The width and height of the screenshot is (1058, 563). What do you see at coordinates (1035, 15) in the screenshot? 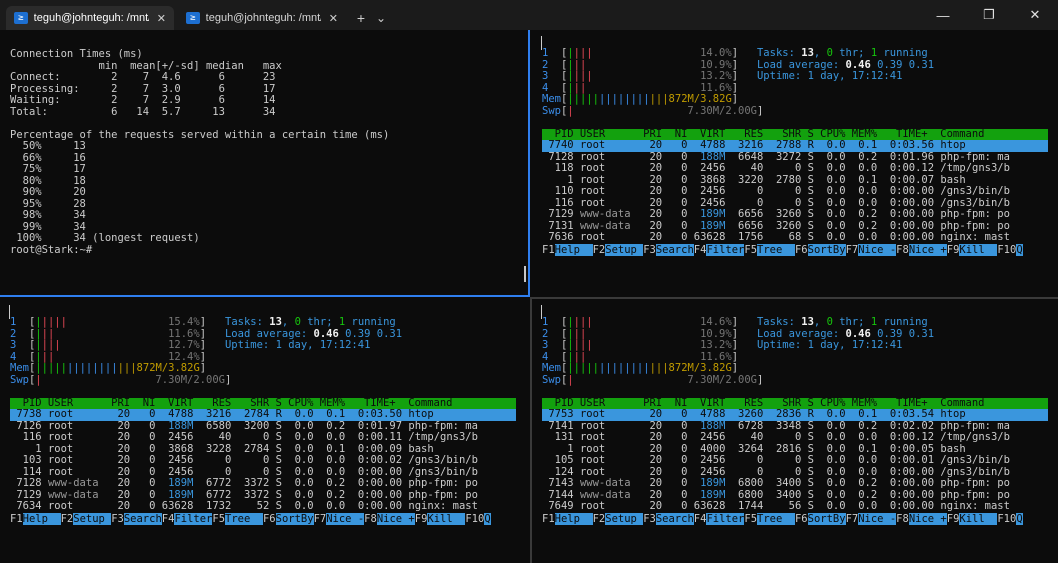
I see `close-window-button: ✕` at bounding box center [1035, 15].